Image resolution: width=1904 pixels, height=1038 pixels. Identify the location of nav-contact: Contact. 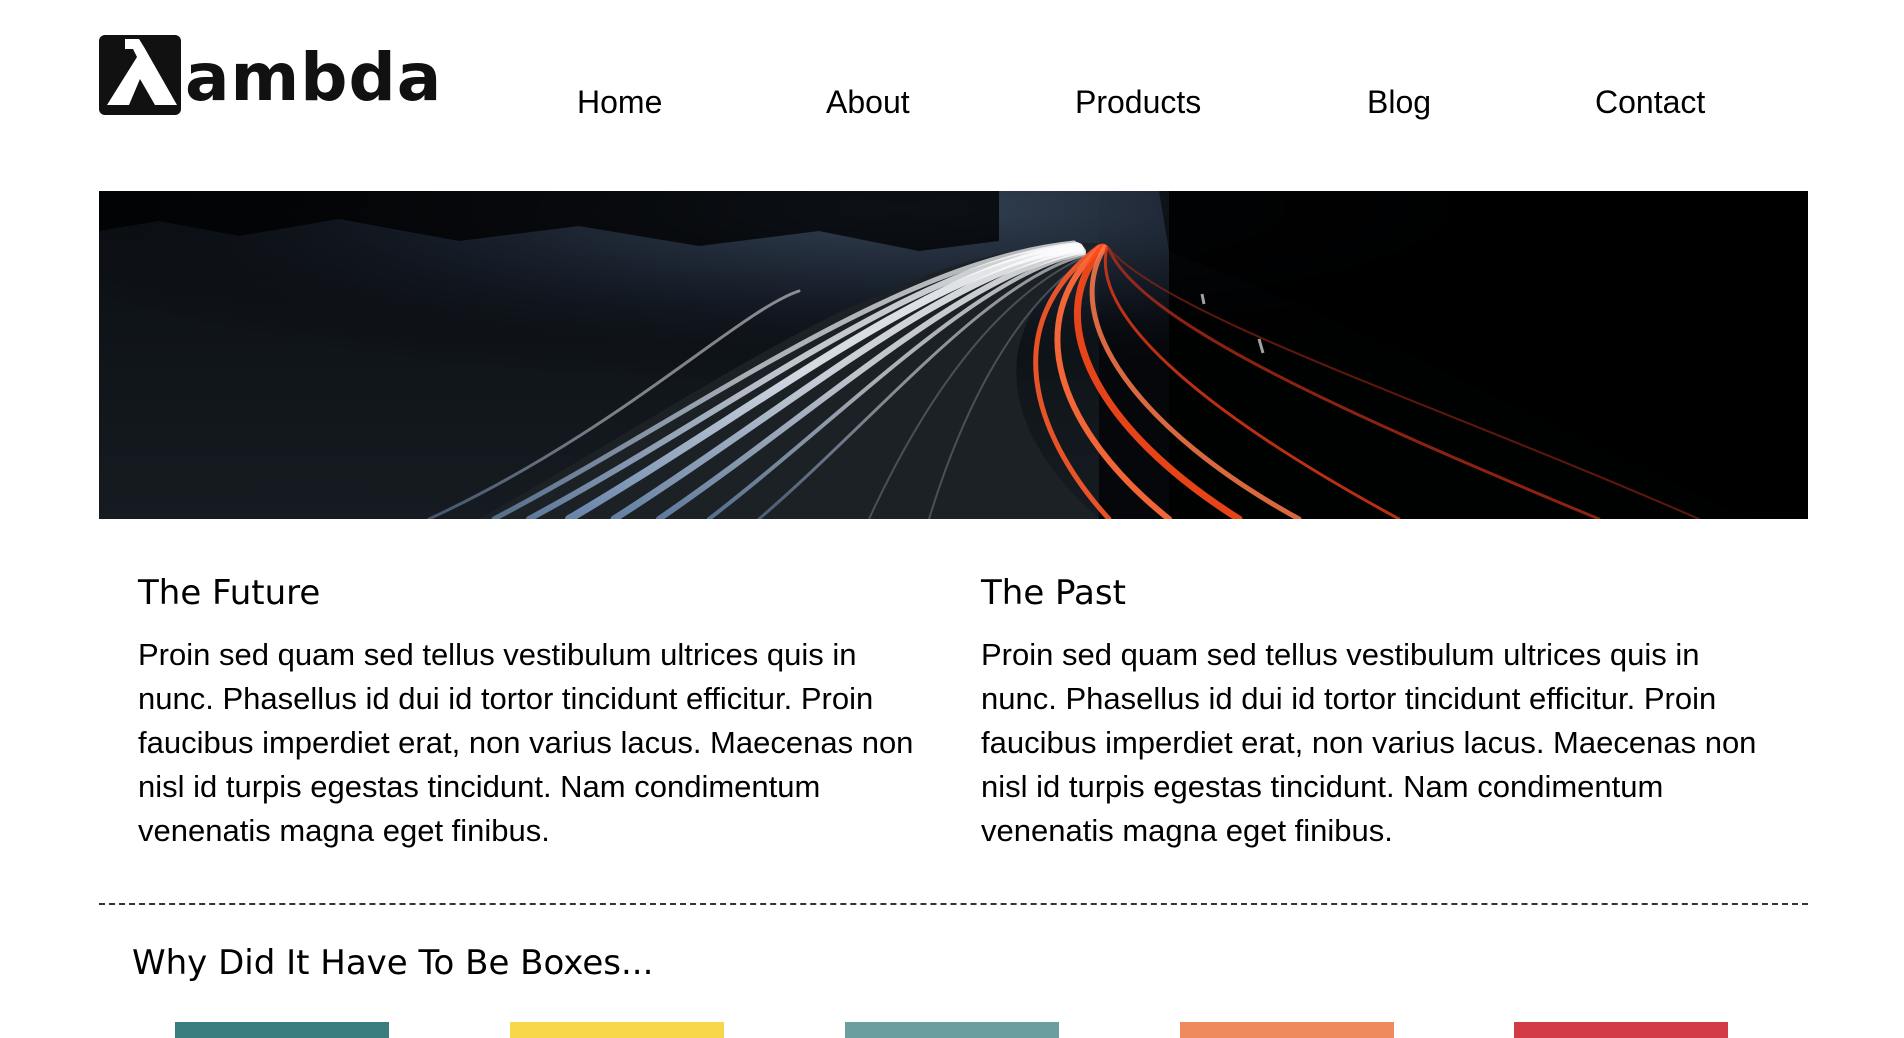
(1650, 102).